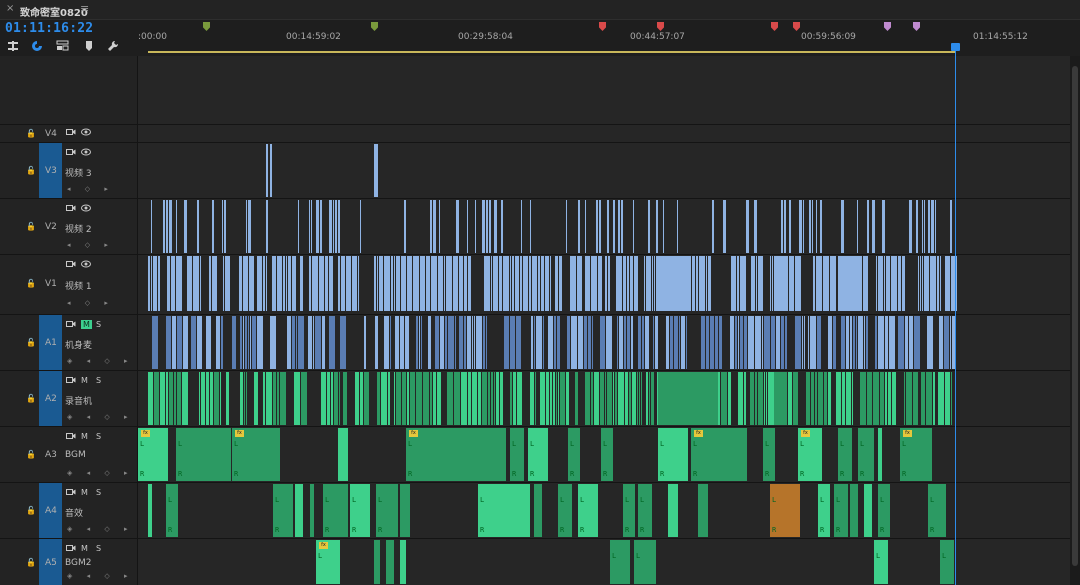  I want to click on track-lane-v2, so click(609, 226).